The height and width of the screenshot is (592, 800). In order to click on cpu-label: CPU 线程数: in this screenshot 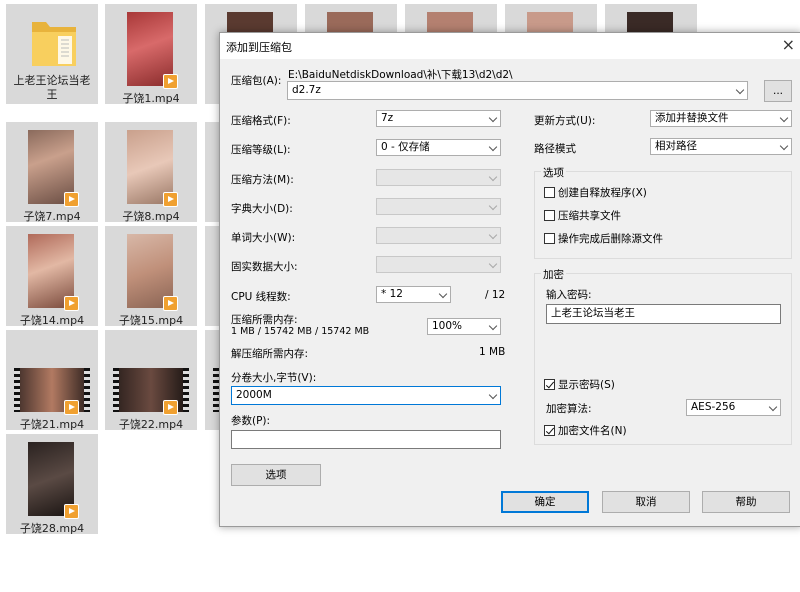, I will do `click(261, 297)`.